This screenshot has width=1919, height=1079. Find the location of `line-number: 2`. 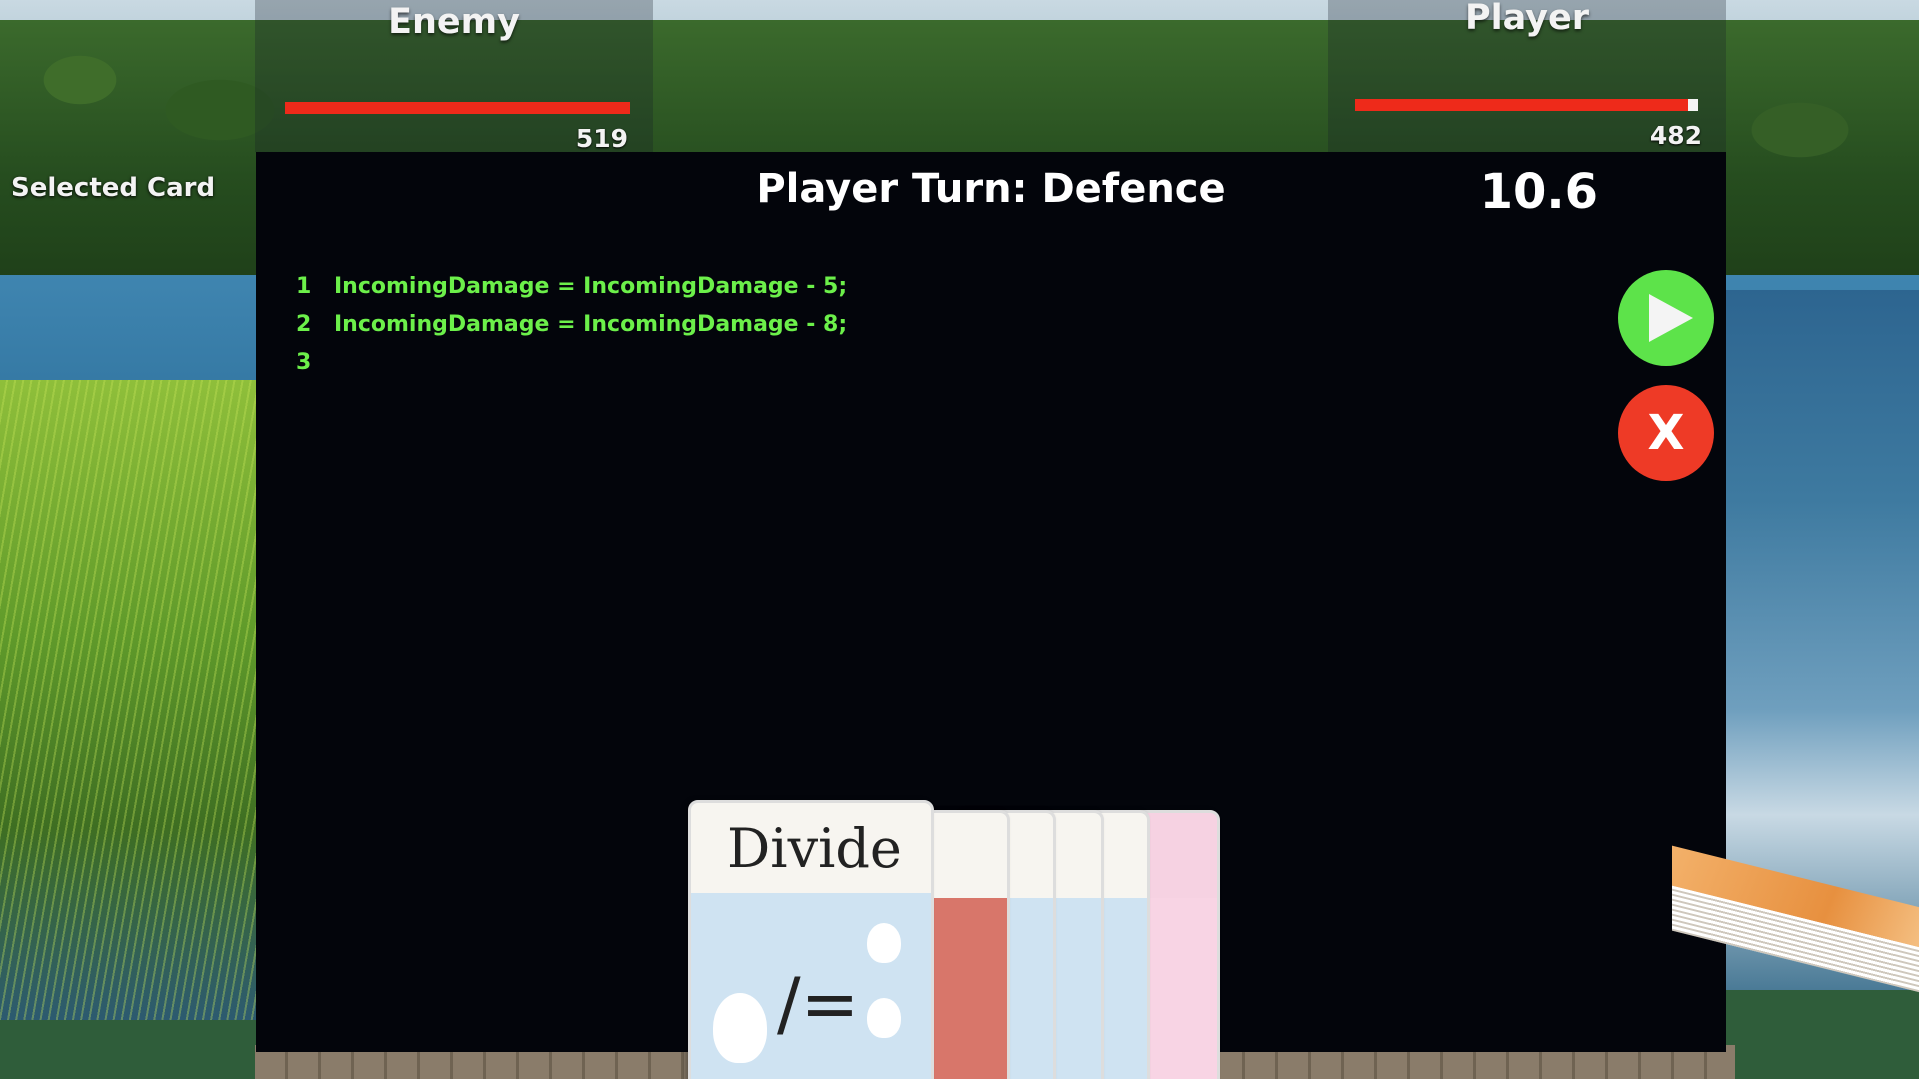

line-number: 2 is located at coordinates (304, 324).